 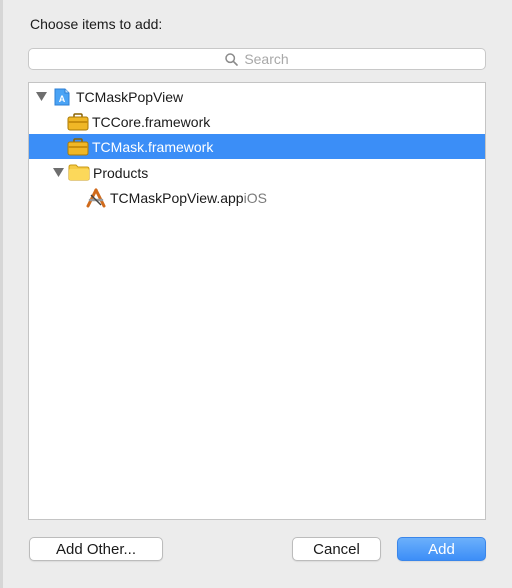 I want to click on tree-row-app: TCMaskPopView.app iOS, so click(x=257, y=197).